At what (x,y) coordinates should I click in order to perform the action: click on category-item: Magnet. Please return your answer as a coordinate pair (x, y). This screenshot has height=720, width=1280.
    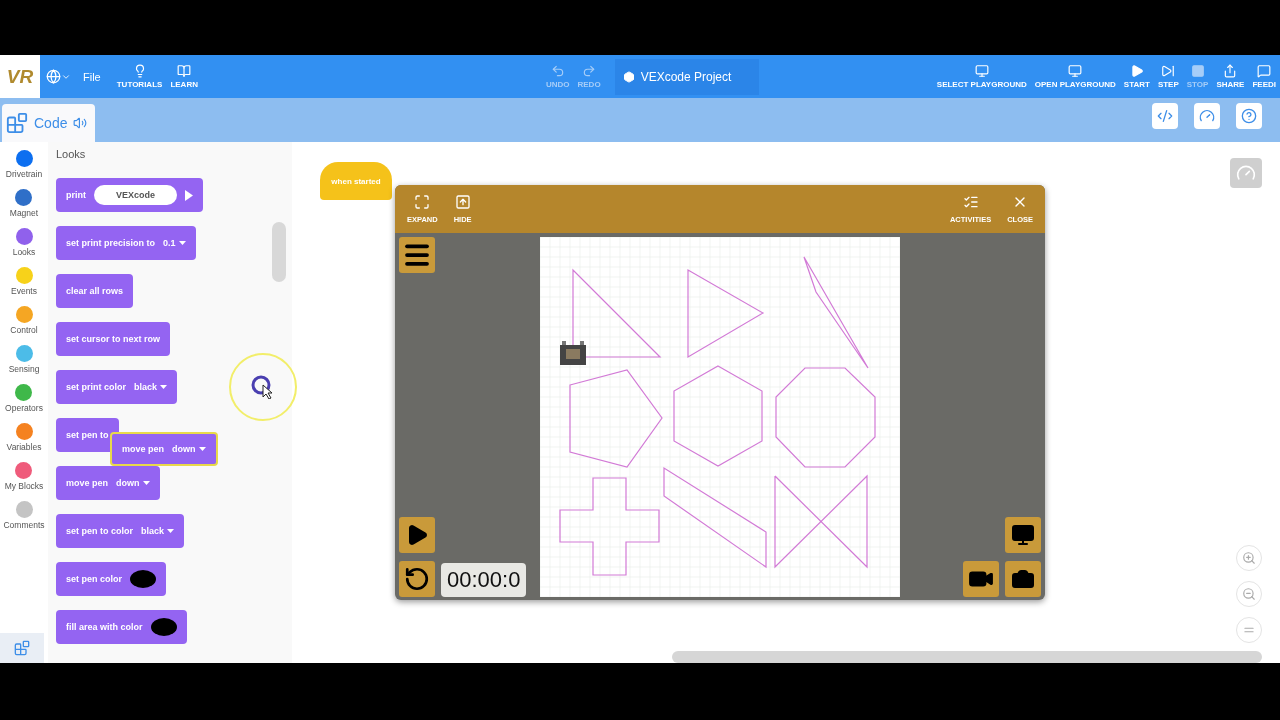
    Looking at the image, I should click on (24, 207).